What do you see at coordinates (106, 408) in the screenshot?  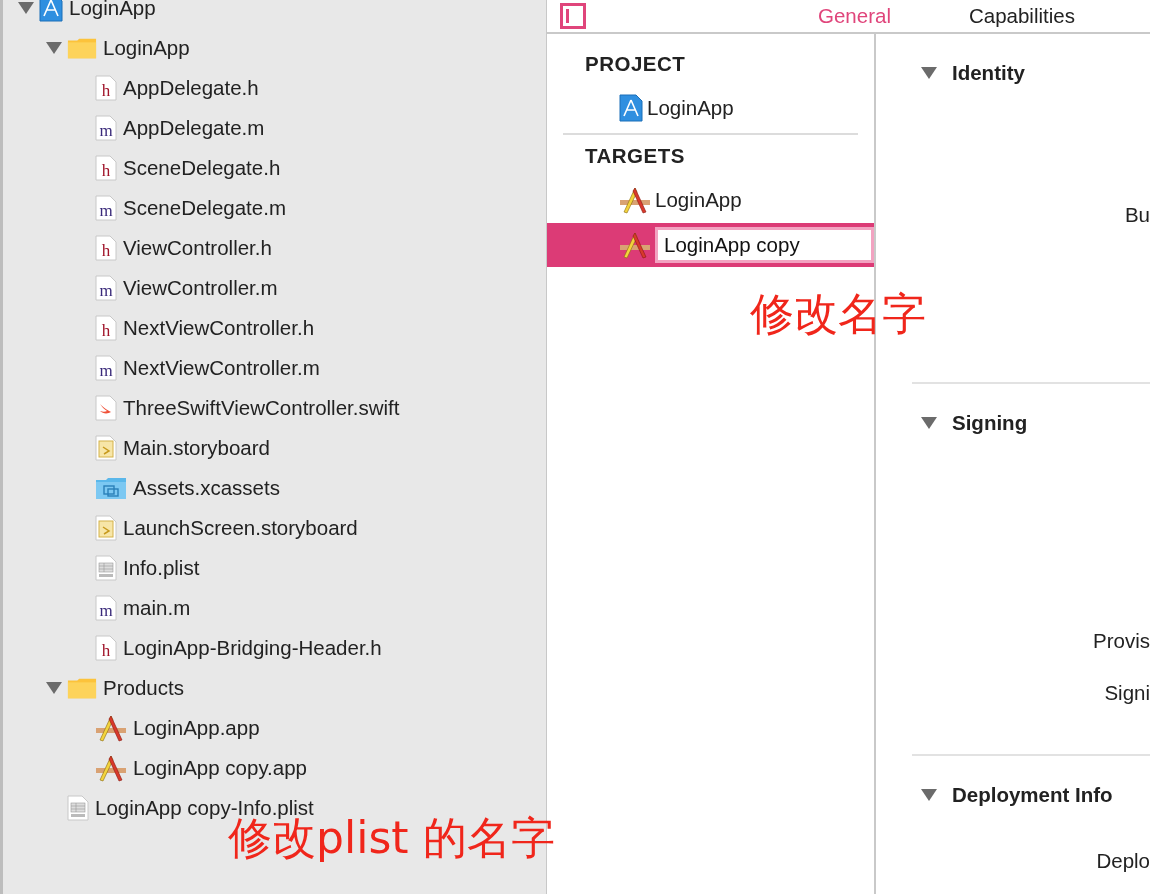 I see `swift-file-icon` at bounding box center [106, 408].